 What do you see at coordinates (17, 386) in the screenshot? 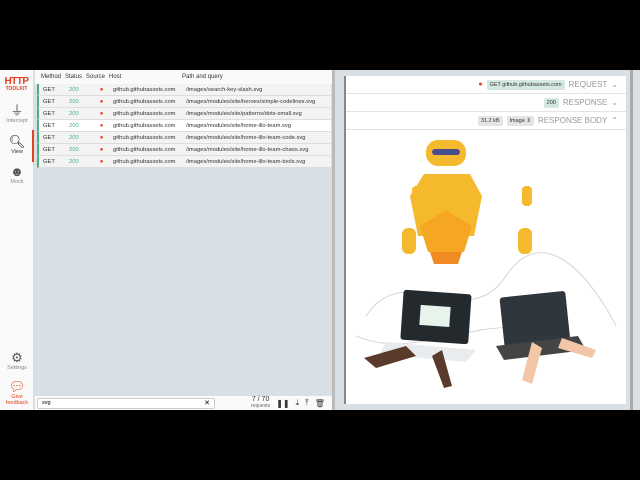
I see `speech-bubble-icon: 💬︎` at bounding box center [17, 386].